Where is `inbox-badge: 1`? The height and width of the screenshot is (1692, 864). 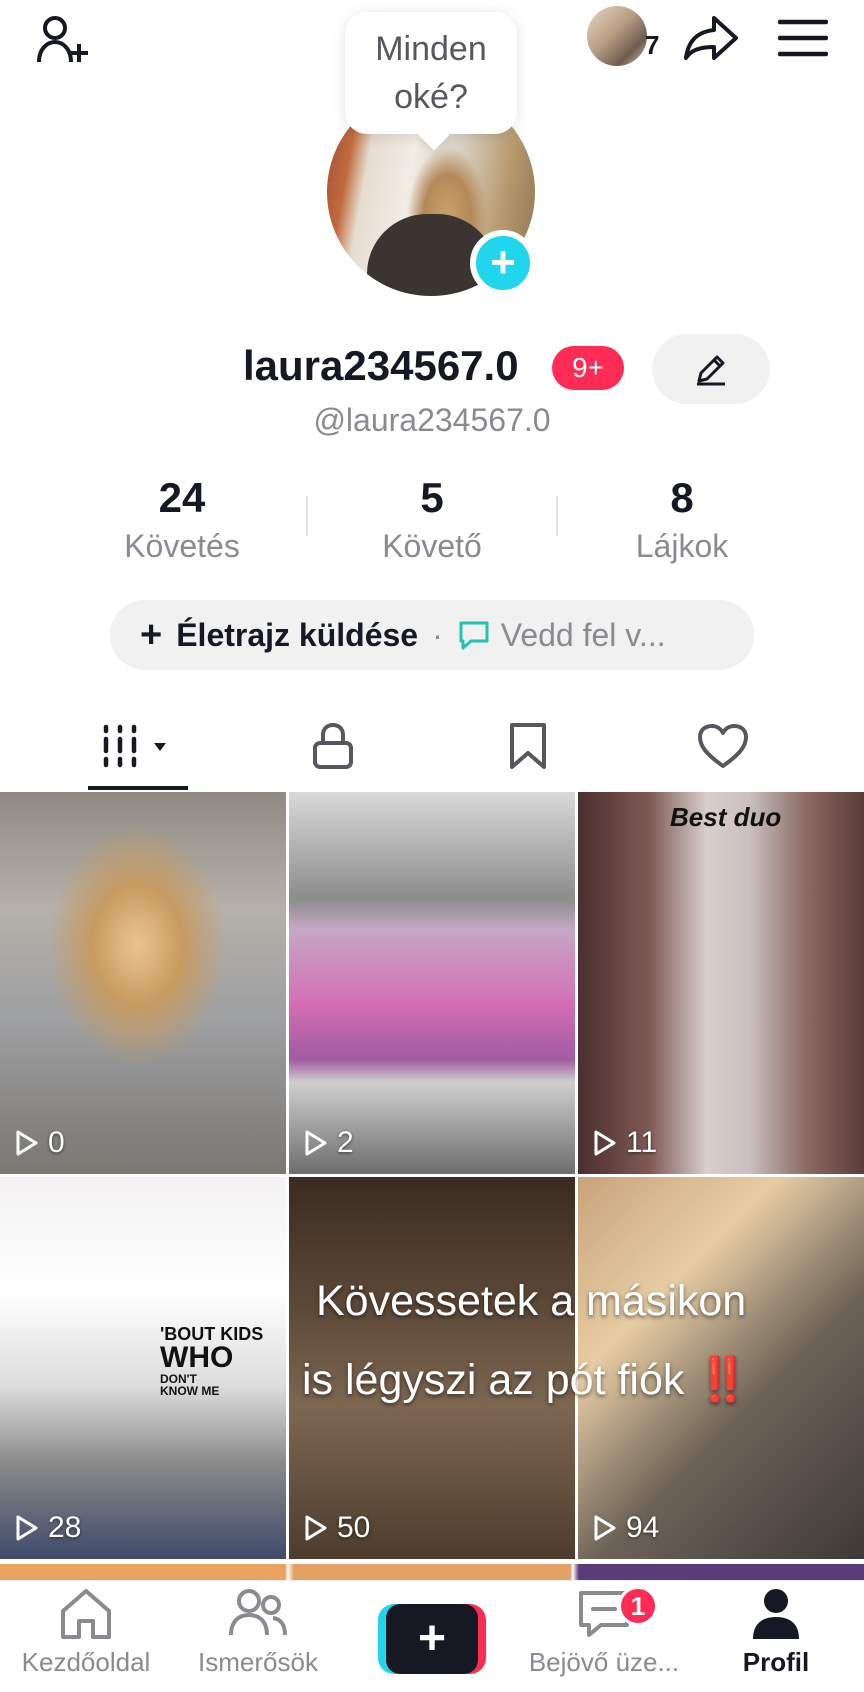
inbox-badge: 1 is located at coordinates (638, 1606).